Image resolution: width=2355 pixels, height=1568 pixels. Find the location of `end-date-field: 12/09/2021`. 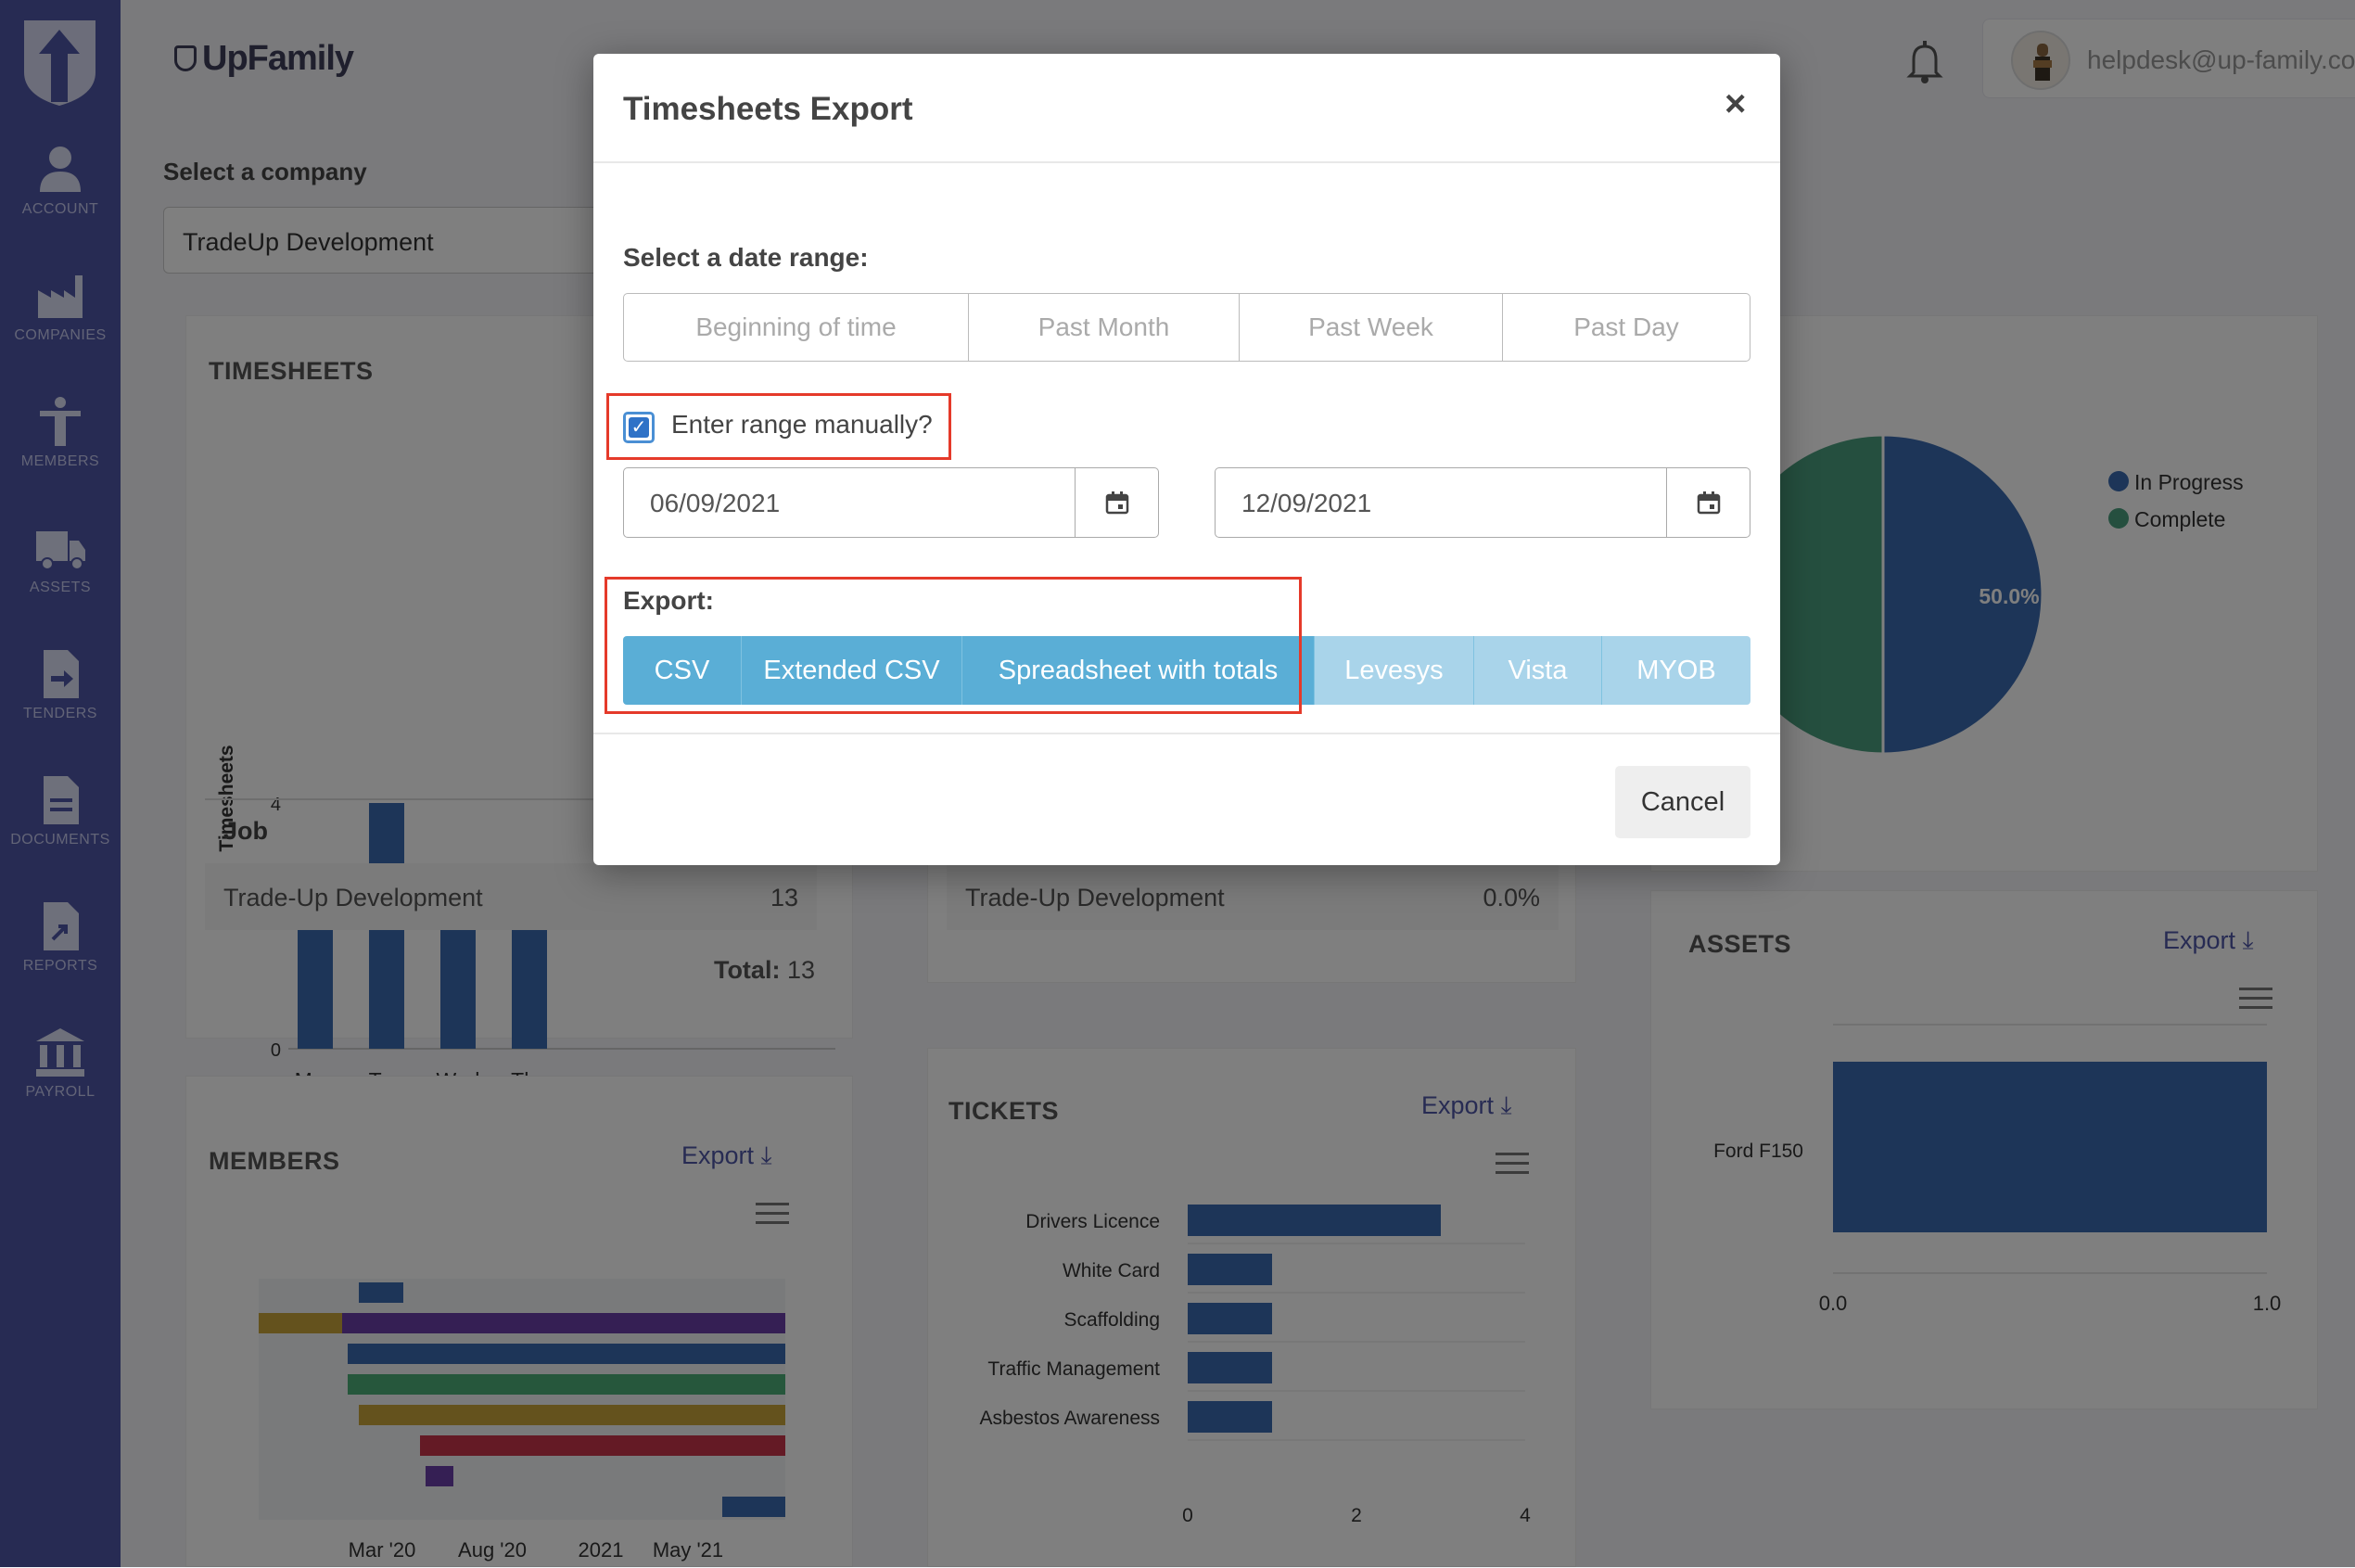

end-date-field: 12/09/2021 is located at coordinates (1482, 502).